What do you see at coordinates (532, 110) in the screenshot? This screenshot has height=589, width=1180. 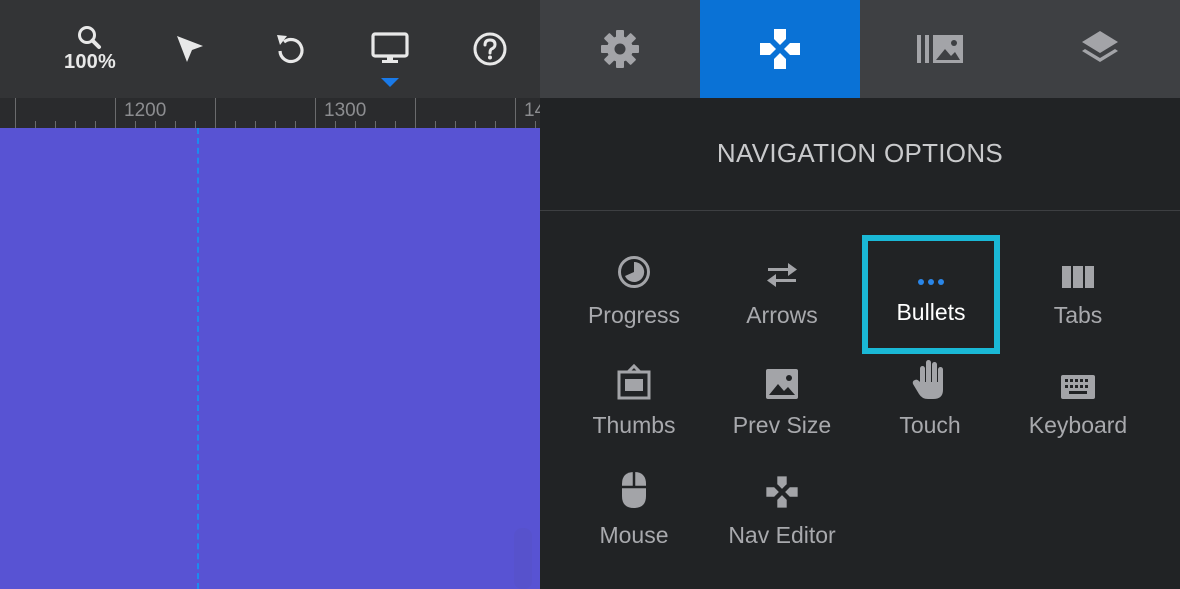 I see `ruler-label: 14` at bounding box center [532, 110].